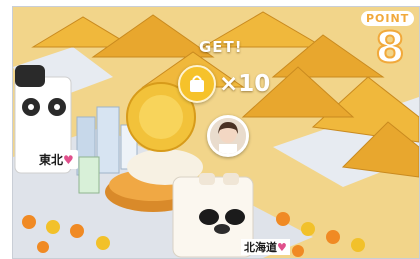 This screenshot has height=259, width=420. I want to click on bag-icon, so click(197, 84).